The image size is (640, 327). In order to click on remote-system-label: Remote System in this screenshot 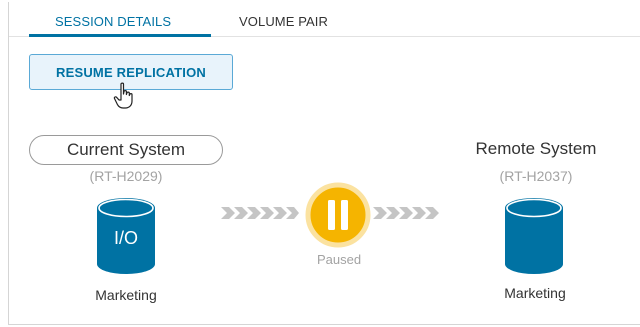, I will do `click(536, 148)`.